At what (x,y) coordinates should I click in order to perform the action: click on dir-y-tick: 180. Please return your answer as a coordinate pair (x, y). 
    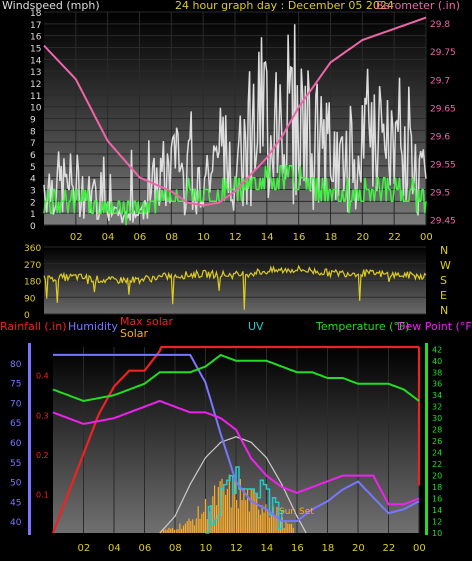
    Looking at the image, I should click on (32, 283).